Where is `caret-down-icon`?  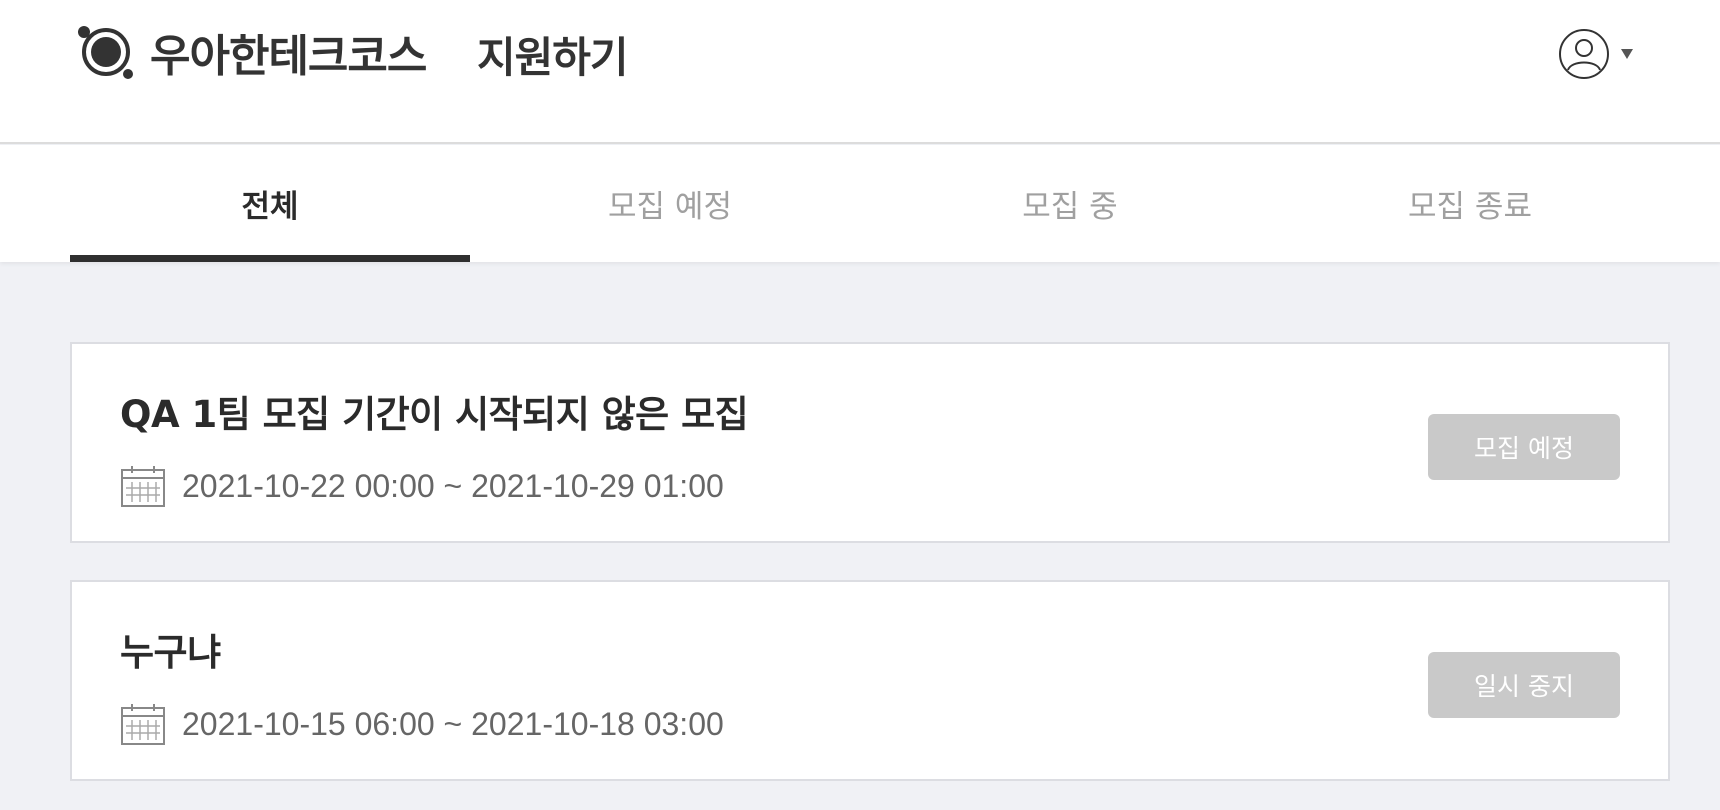 caret-down-icon is located at coordinates (1627, 54).